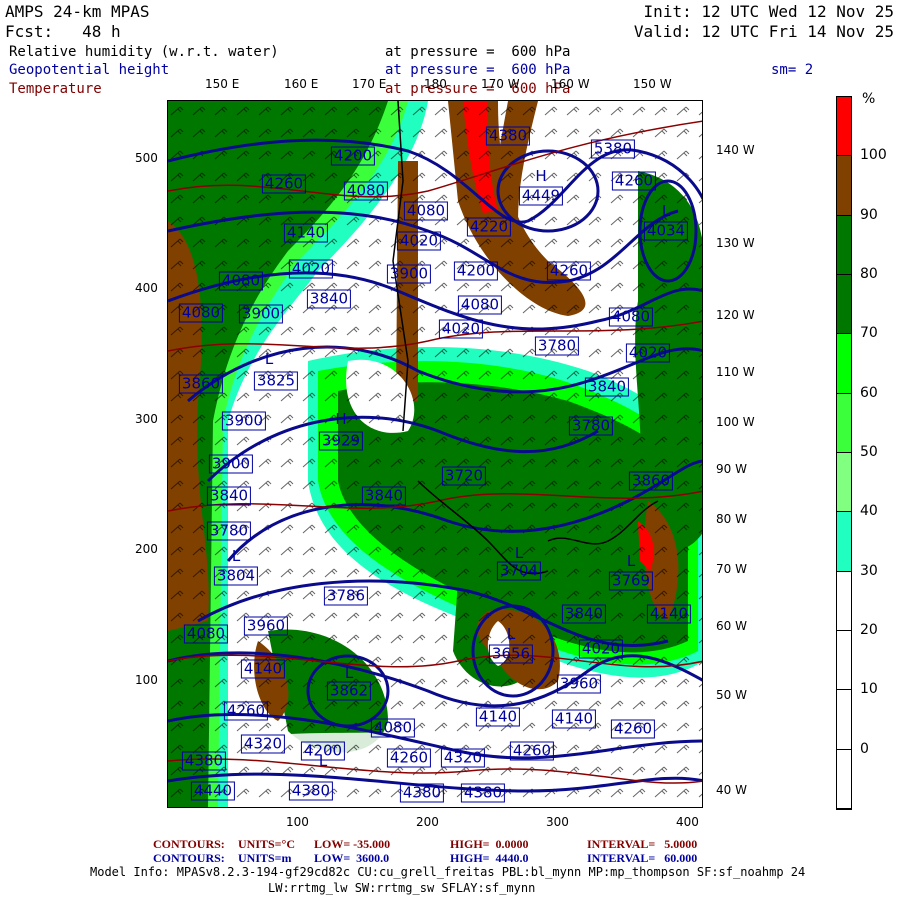 Image resolution: width=900 pixels, height=900 pixels. I want to click on forecast-hour: Fcst: 48 h, so click(63, 31).